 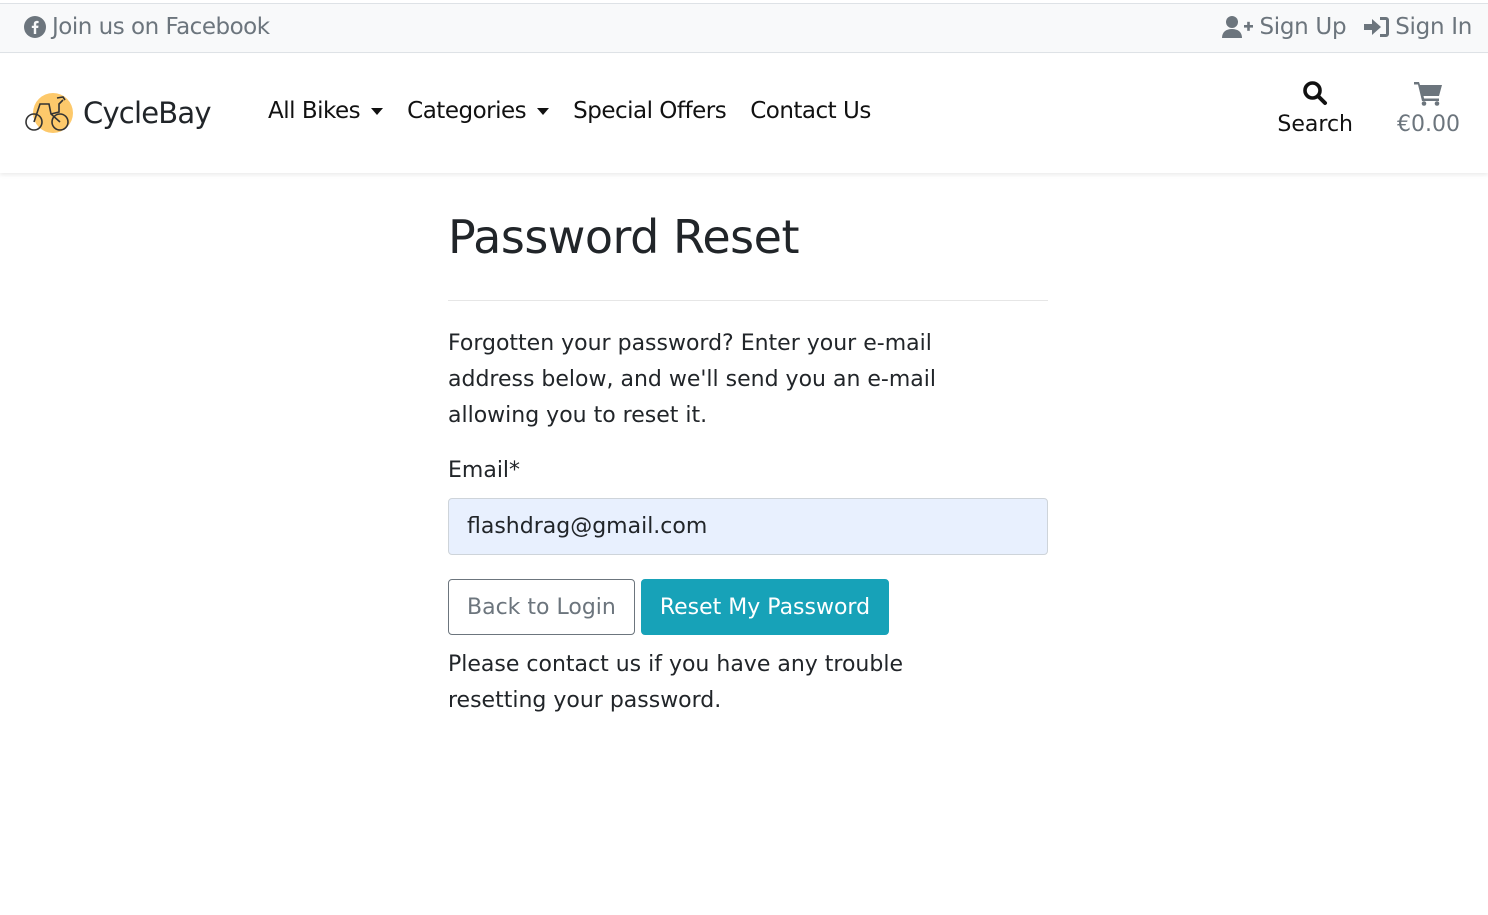 I want to click on cart-total: €0.00, so click(x=1428, y=124).